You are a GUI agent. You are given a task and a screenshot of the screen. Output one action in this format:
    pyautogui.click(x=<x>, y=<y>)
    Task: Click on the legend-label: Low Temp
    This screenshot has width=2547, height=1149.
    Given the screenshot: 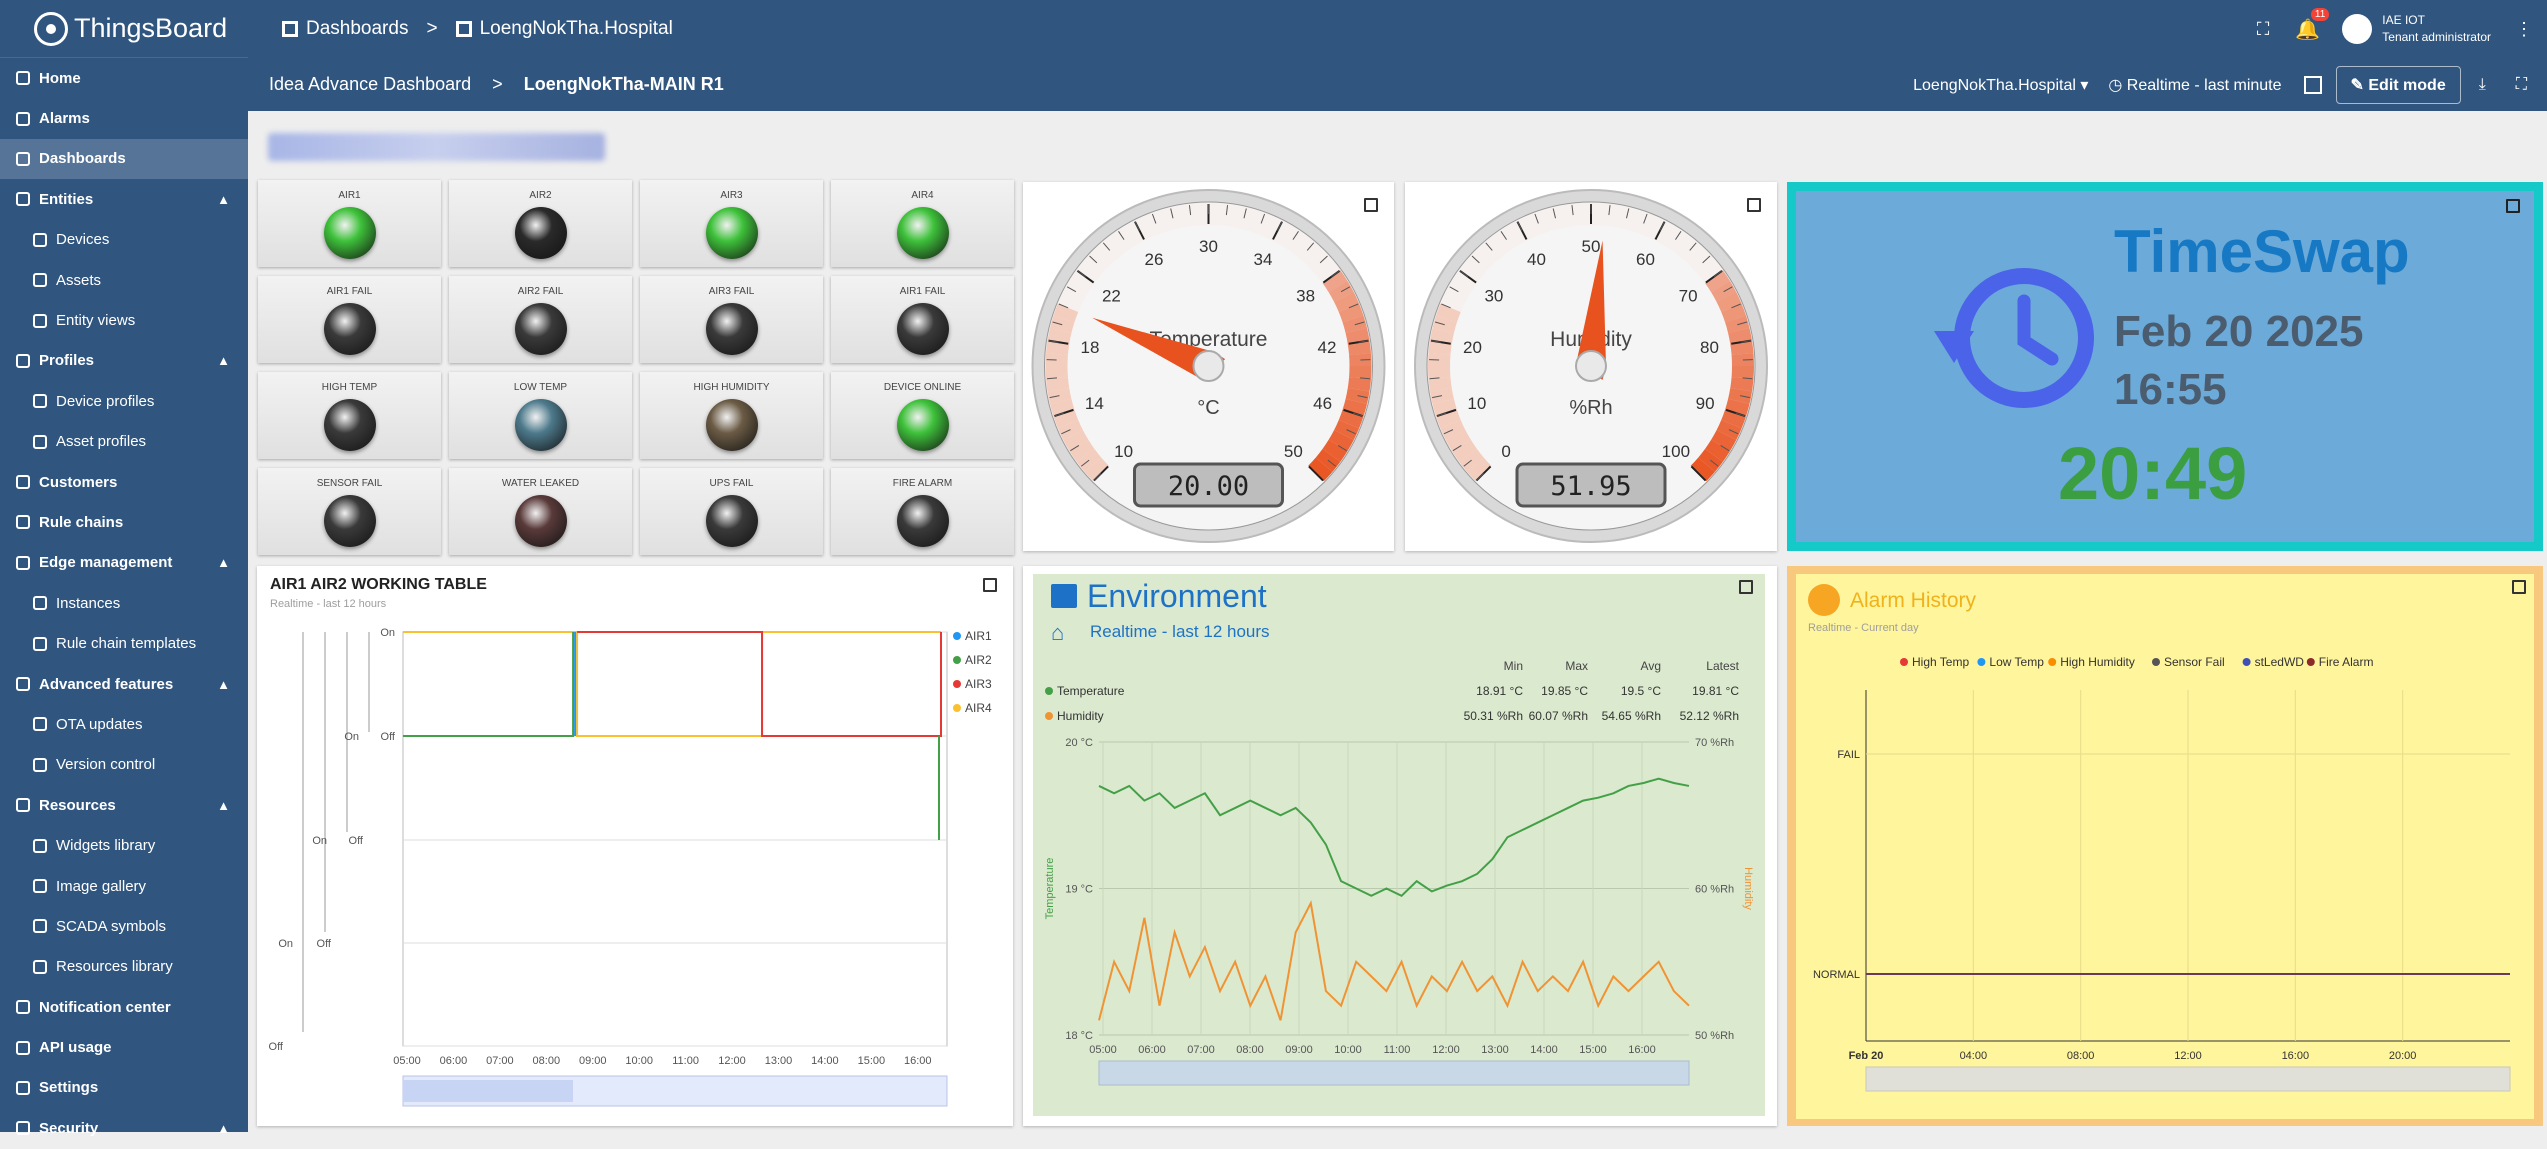 What is the action you would take?
    pyautogui.click(x=2016, y=662)
    